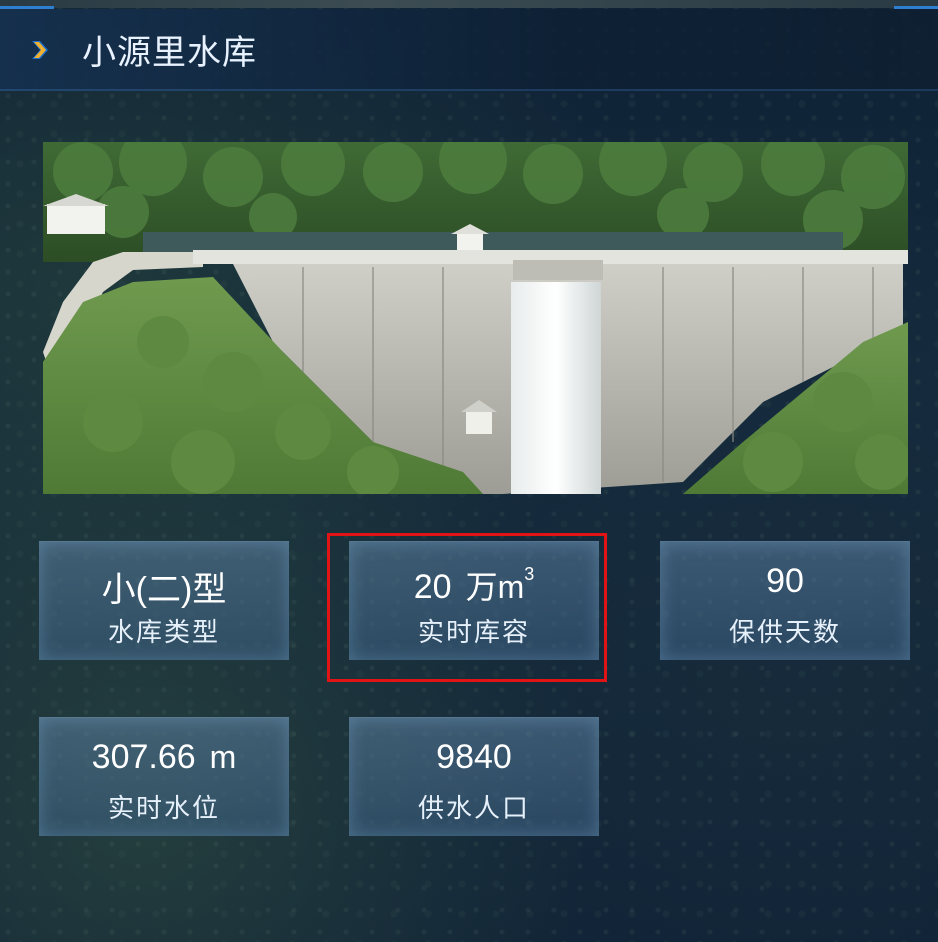 The height and width of the screenshot is (942, 938). Describe the element at coordinates (474, 757) in the screenshot. I see `stat-value: 9840` at that location.